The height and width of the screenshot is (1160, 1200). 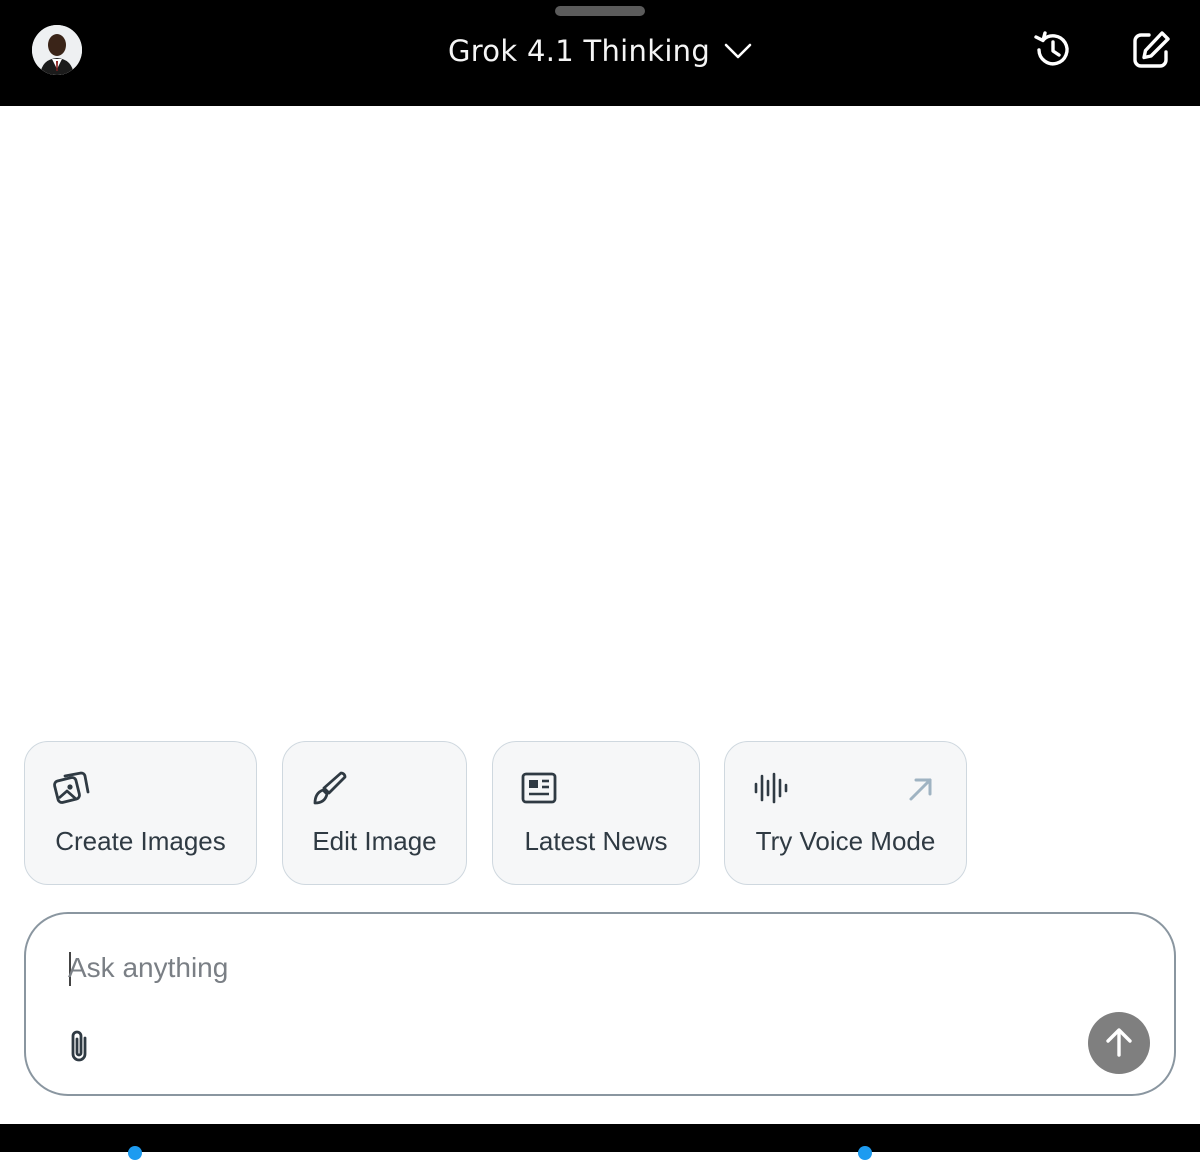 What do you see at coordinates (374, 841) in the screenshot?
I see `chip-label: Edit Image` at bounding box center [374, 841].